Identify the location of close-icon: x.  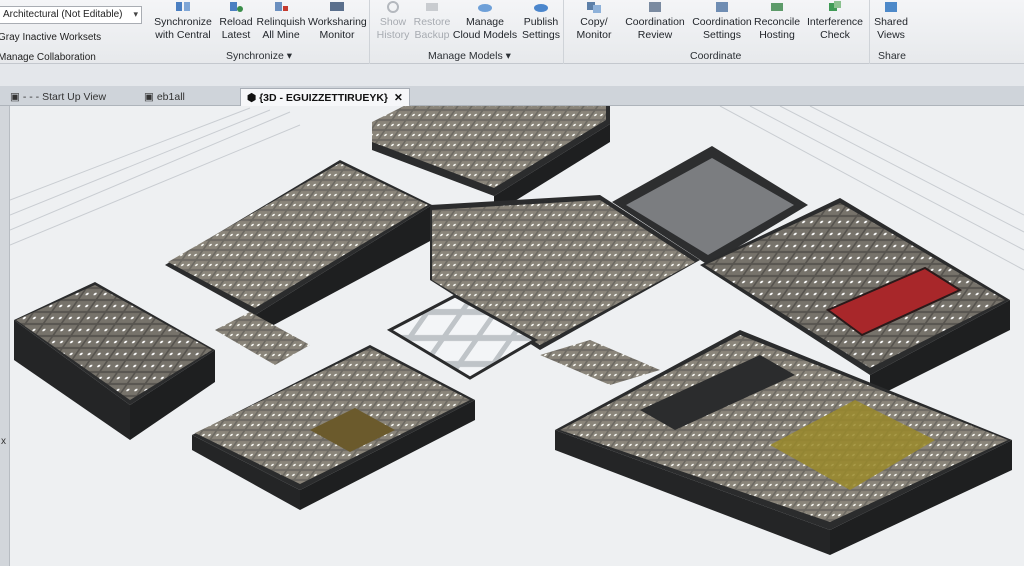
(3, 441).